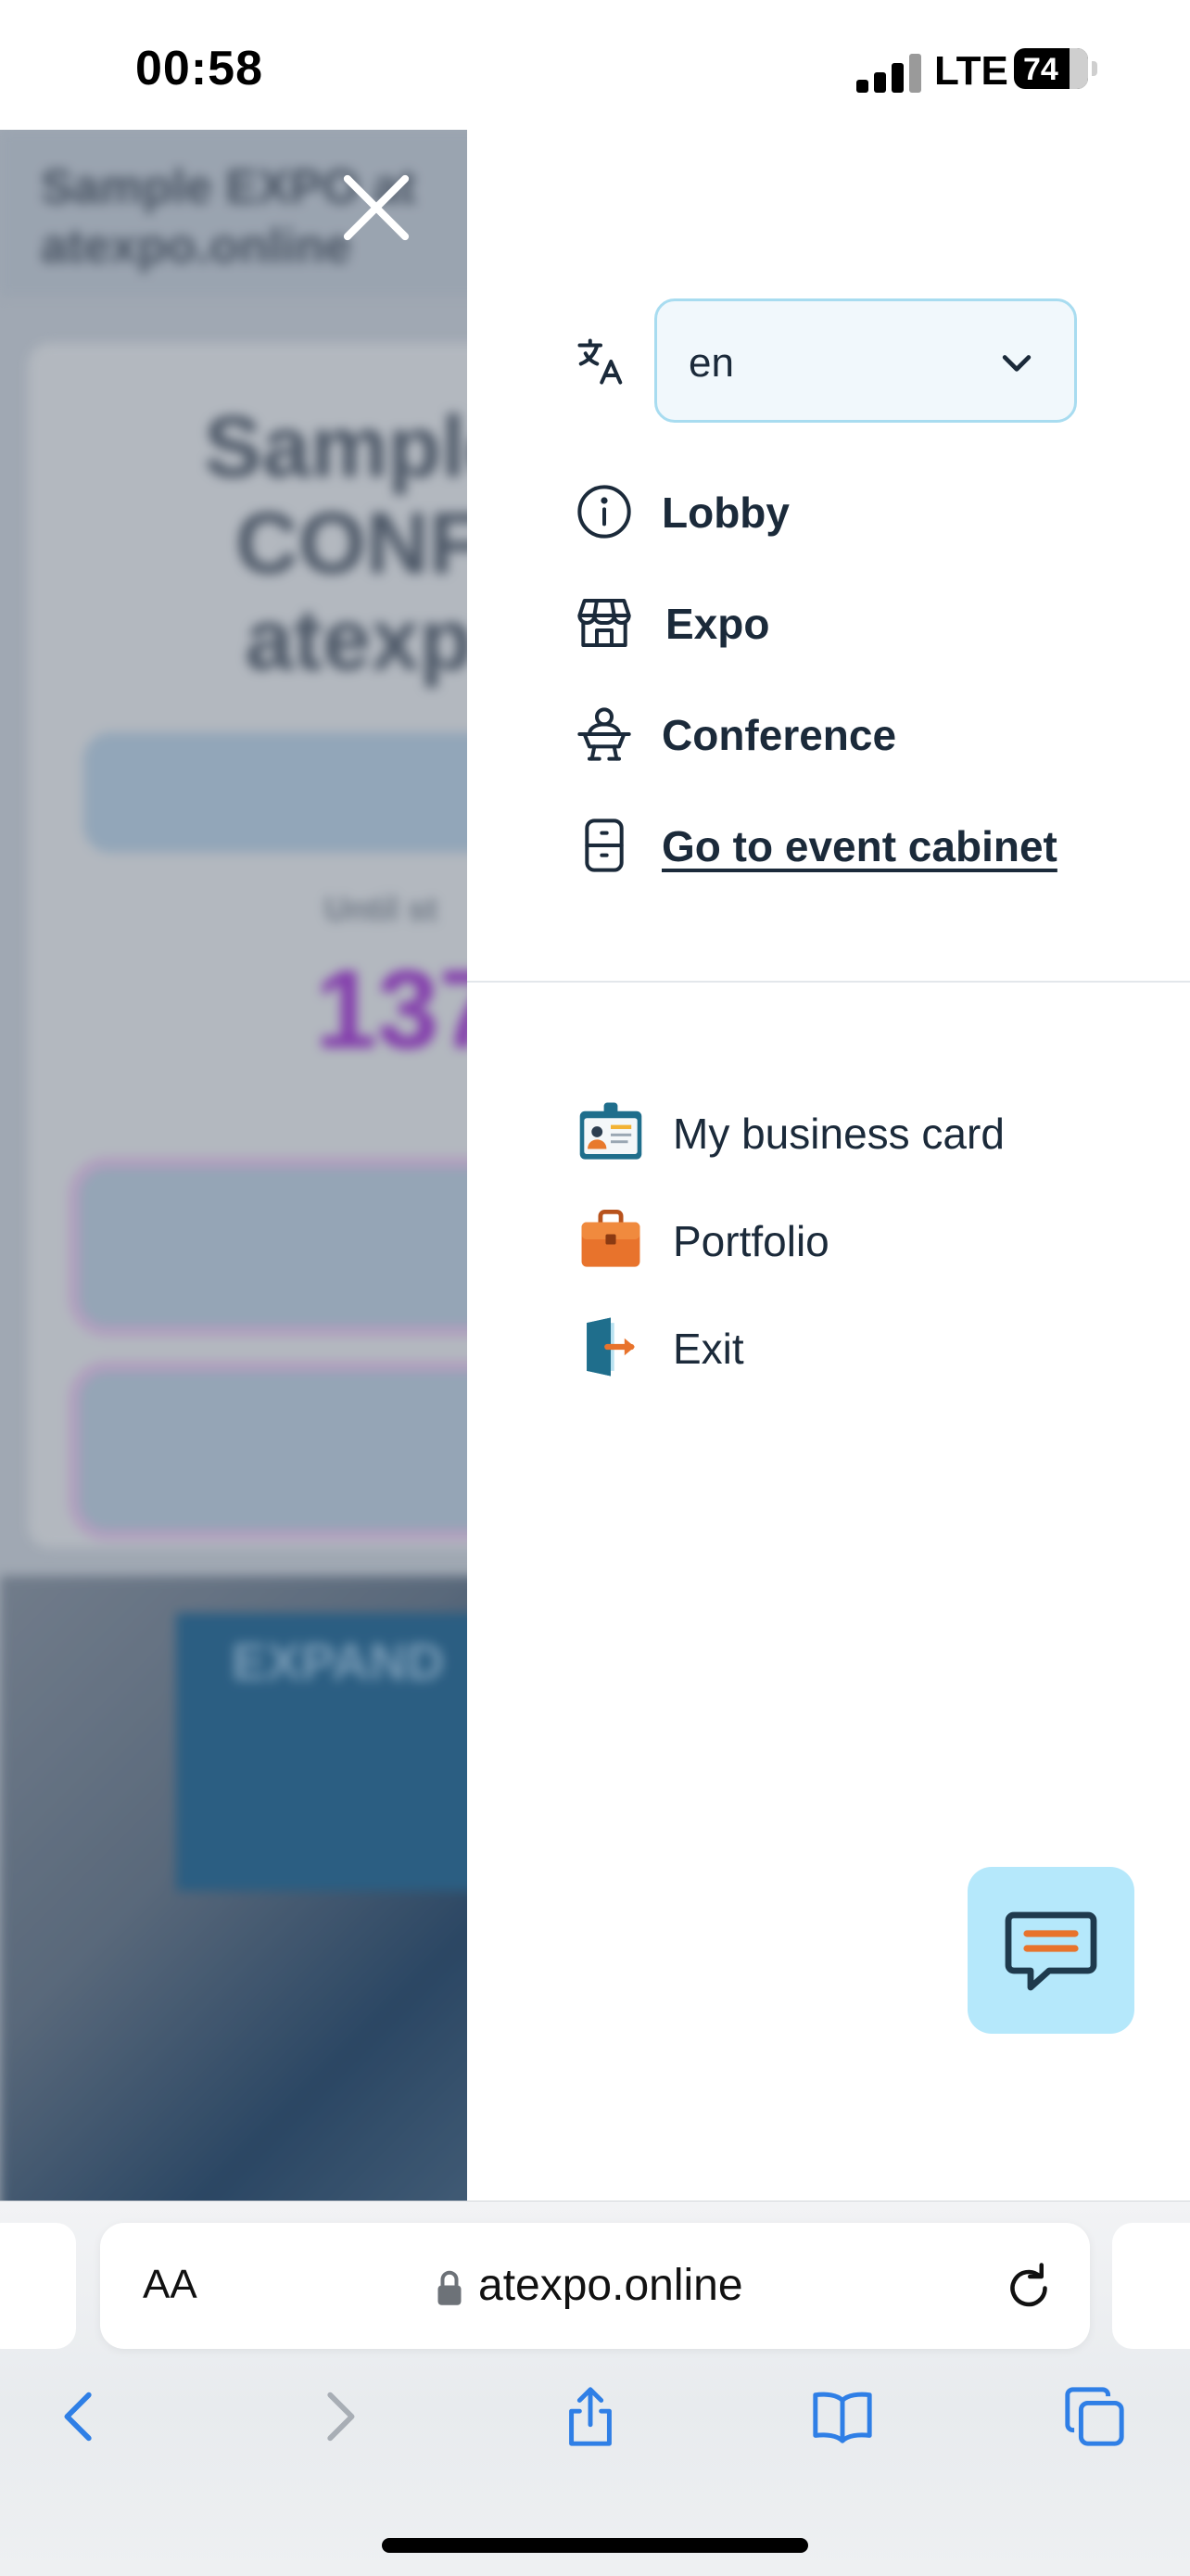  I want to click on reader-settings-button: AA, so click(170, 2285).